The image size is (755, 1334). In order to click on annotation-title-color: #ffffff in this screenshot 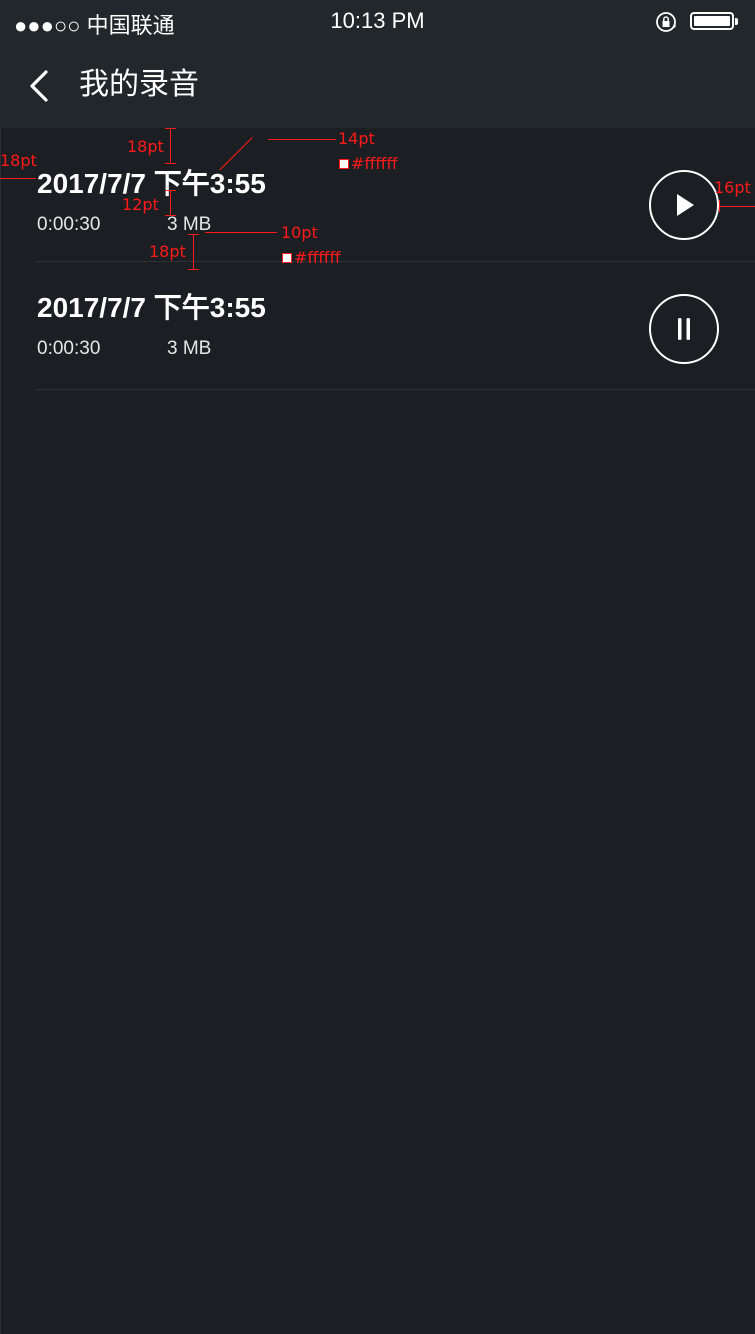, I will do `click(374, 163)`.